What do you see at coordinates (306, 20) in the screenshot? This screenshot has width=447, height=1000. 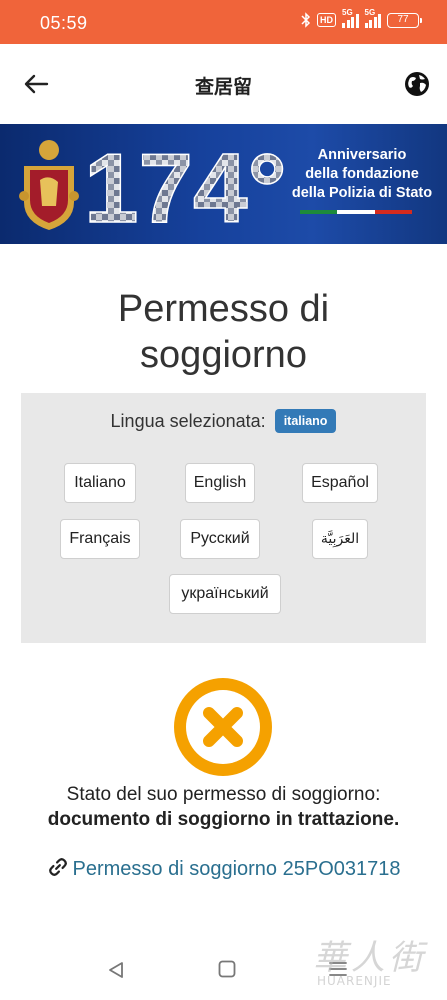 I see `bluetooth-icon` at bounding box center [306, 20].